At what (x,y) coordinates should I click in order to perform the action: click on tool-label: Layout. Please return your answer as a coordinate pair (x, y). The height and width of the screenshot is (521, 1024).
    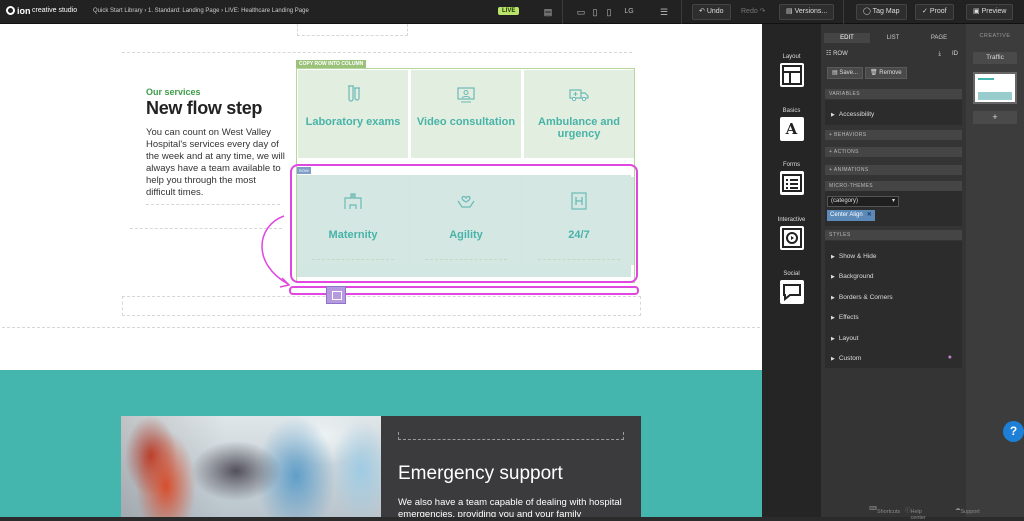
    Looking at the image, I should click on (791, 57).